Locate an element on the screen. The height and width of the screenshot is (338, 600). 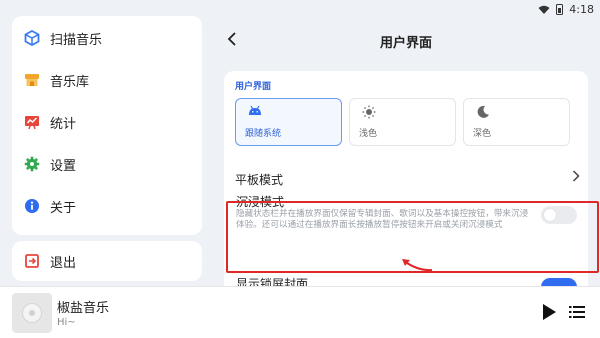
chevron-right-icon is located at coordinates (576, 178).